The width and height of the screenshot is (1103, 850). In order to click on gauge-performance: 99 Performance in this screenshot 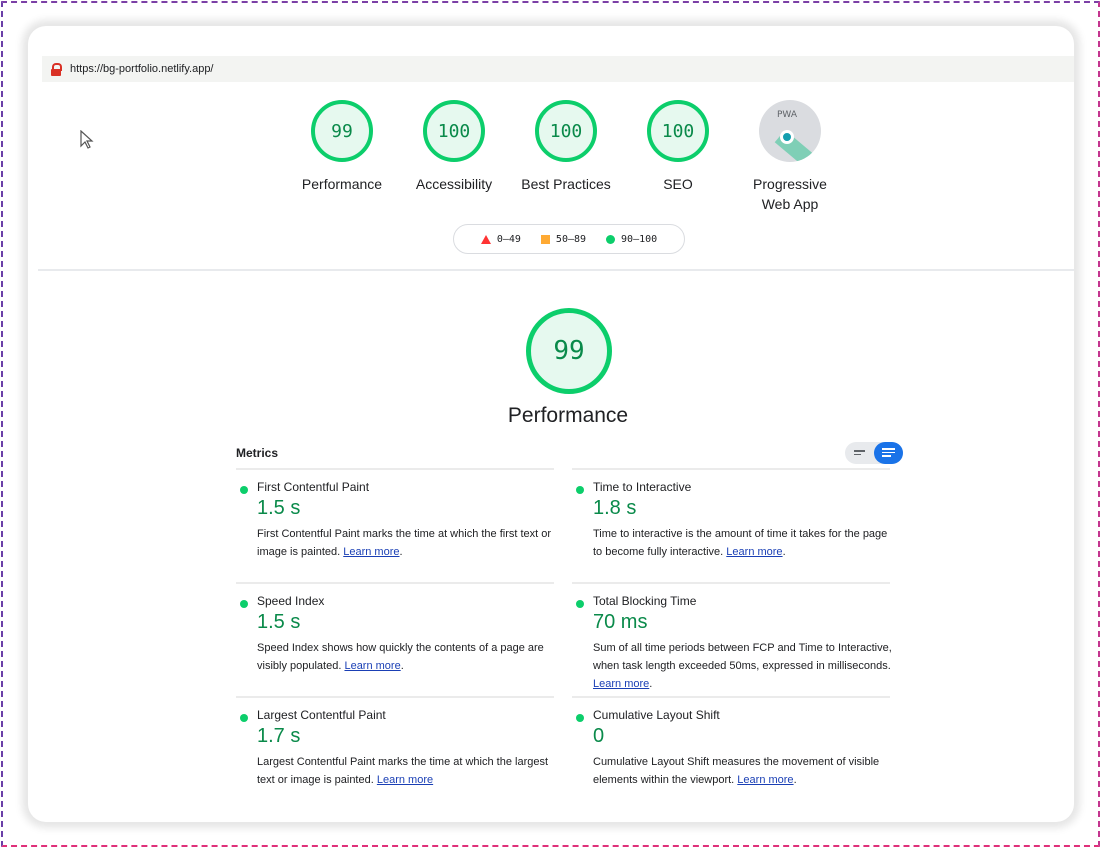, I will do `click(342, 157)`.